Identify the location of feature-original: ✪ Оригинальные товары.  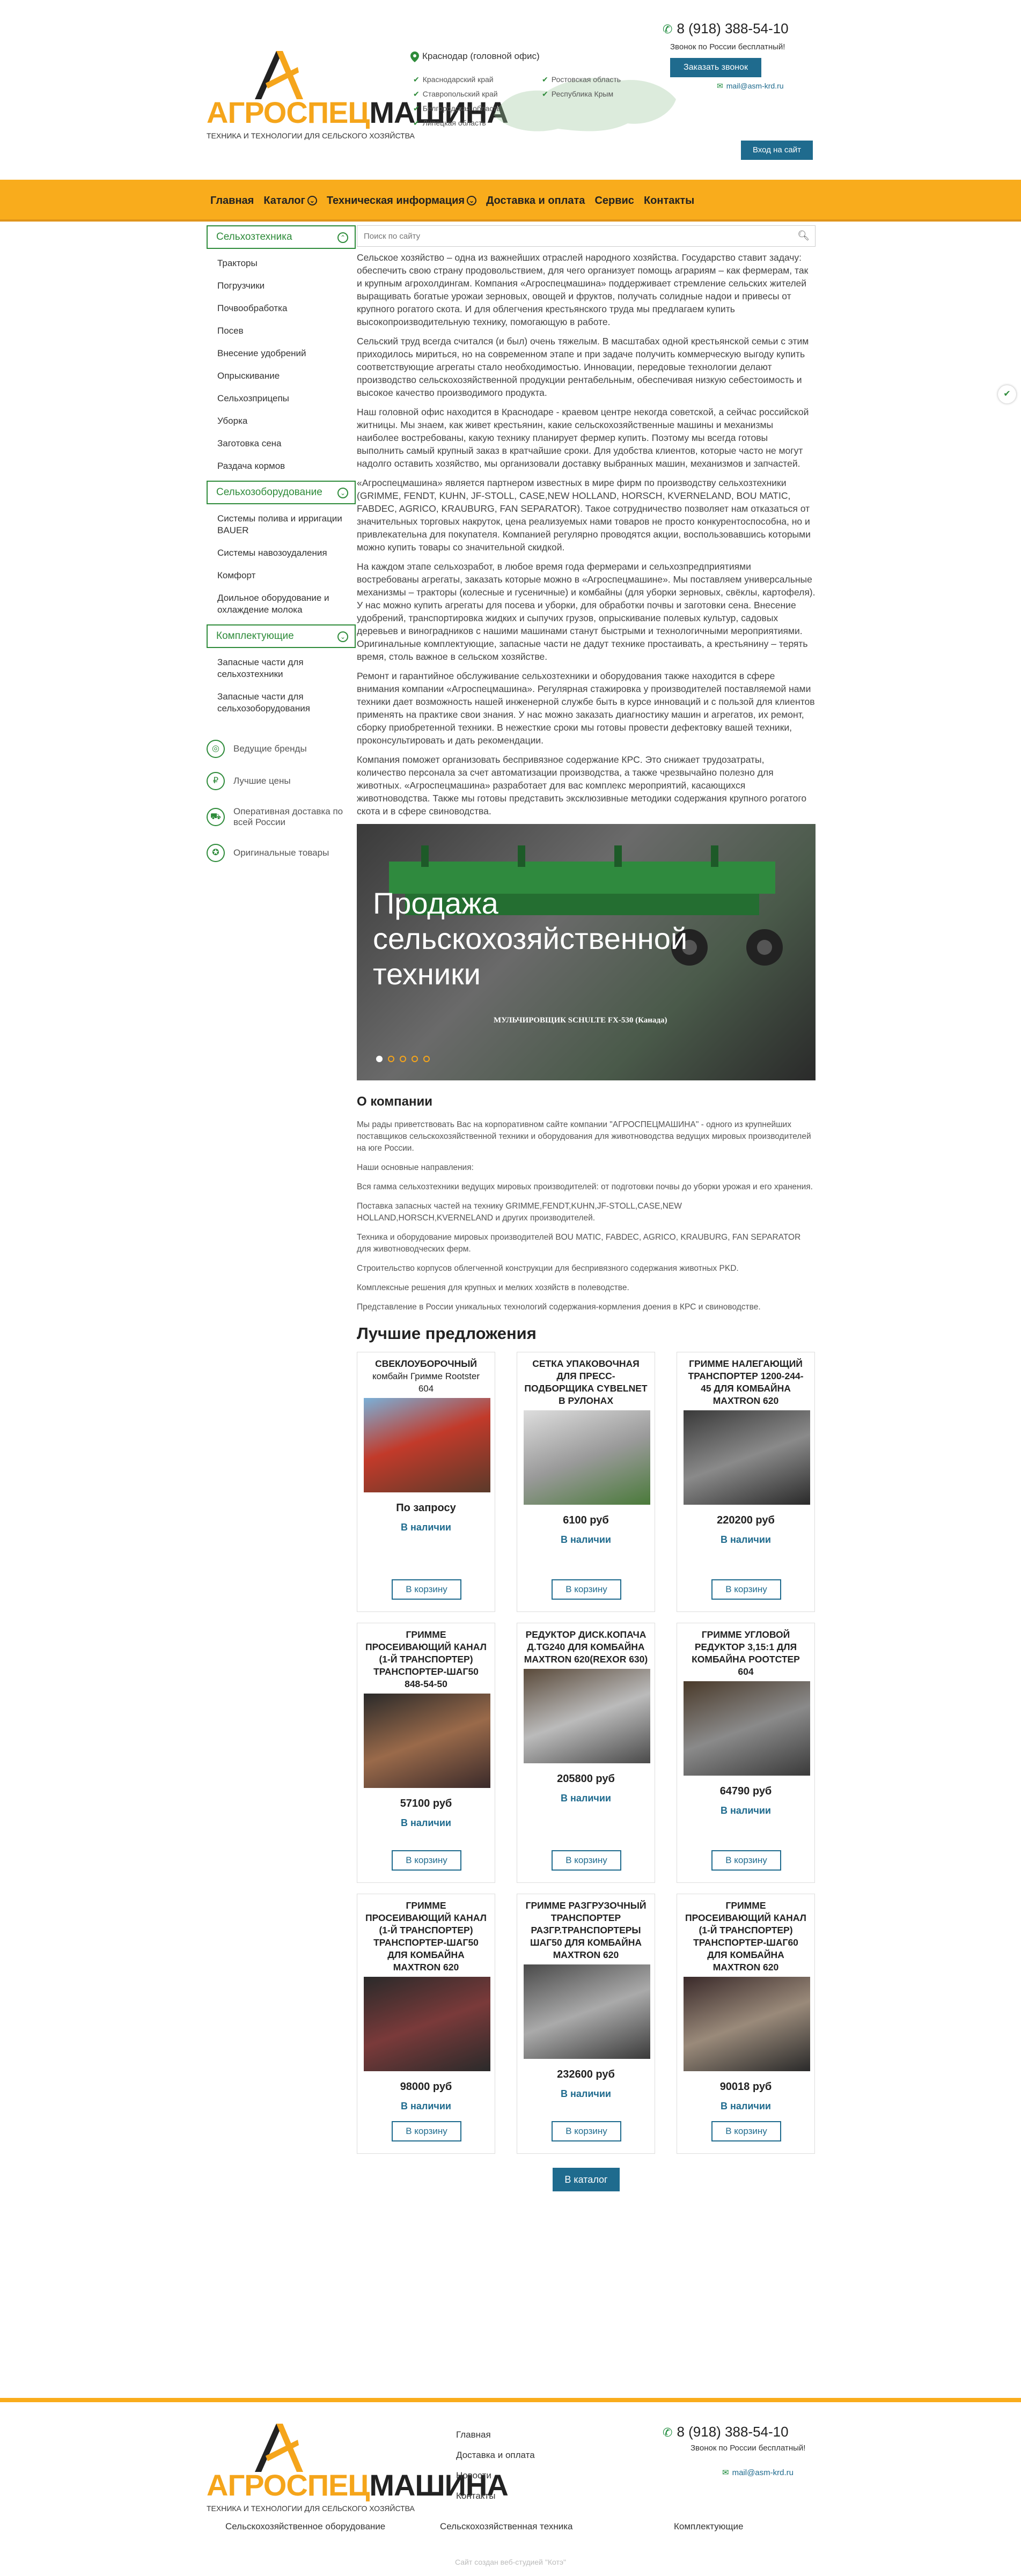
(281, 853).